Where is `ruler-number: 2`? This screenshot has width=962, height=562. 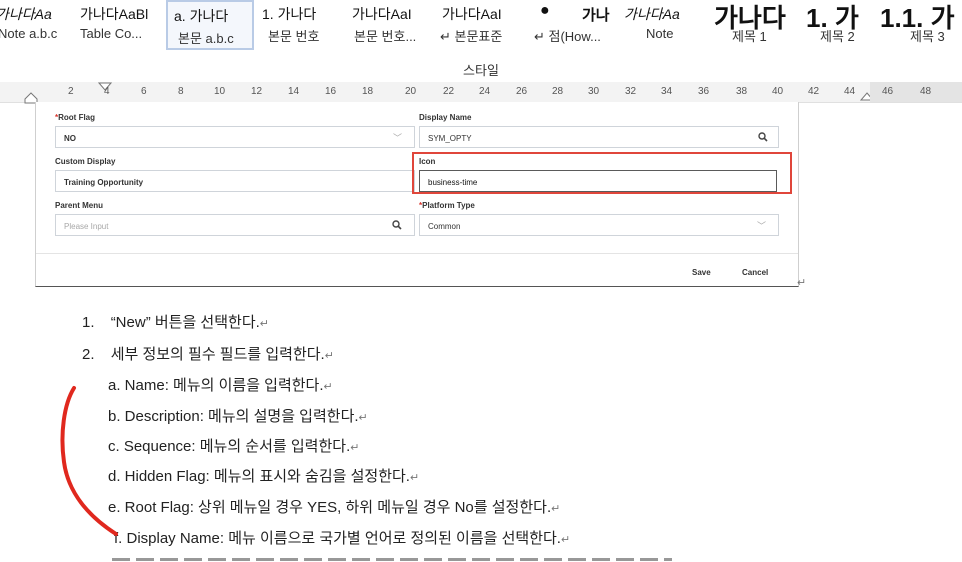
ruler-number: 2 is located at coordinates (71, 91).